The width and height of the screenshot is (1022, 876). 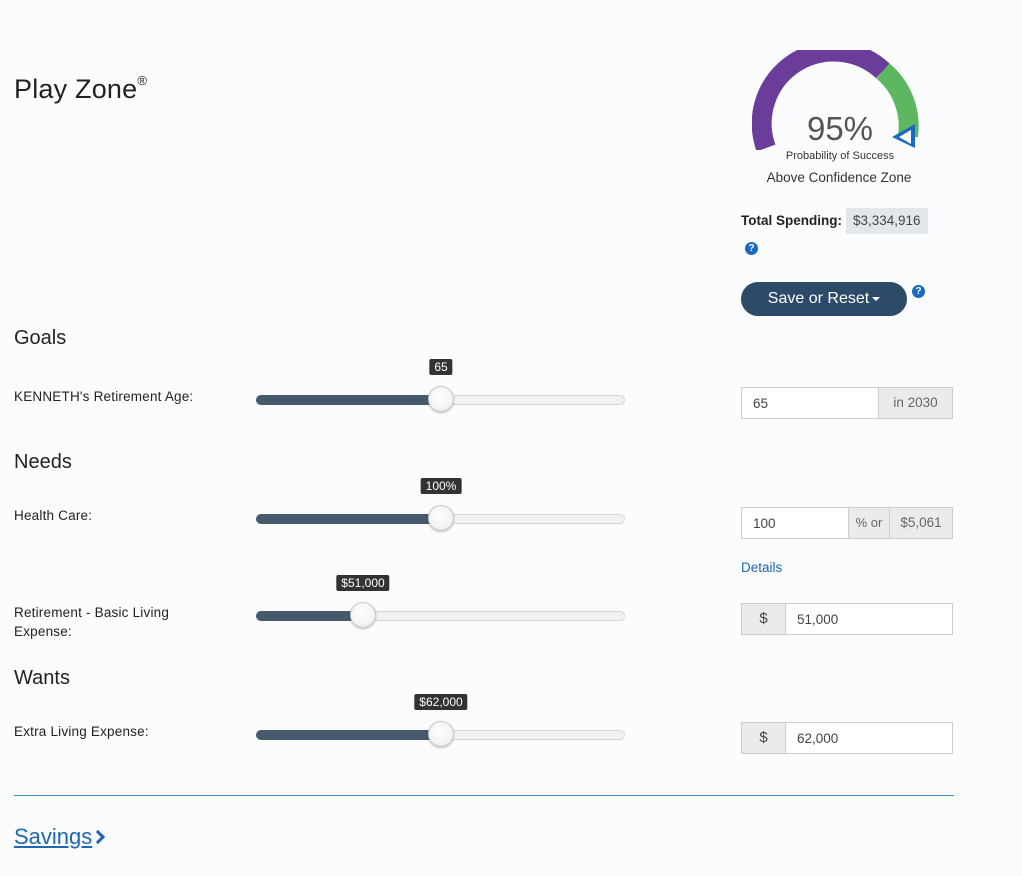 I want to click on chevron-right-icon, so click(x=98, y=837).